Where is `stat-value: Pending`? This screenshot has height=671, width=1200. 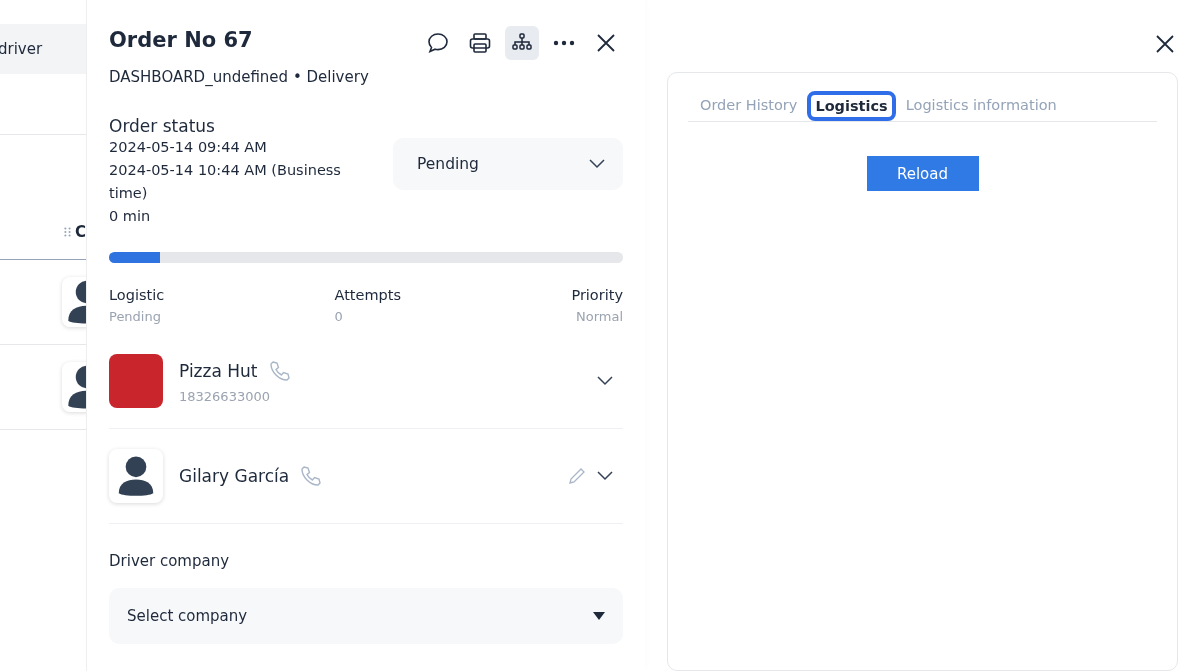
stat-value: Pending is located at coordinates (135, 316).